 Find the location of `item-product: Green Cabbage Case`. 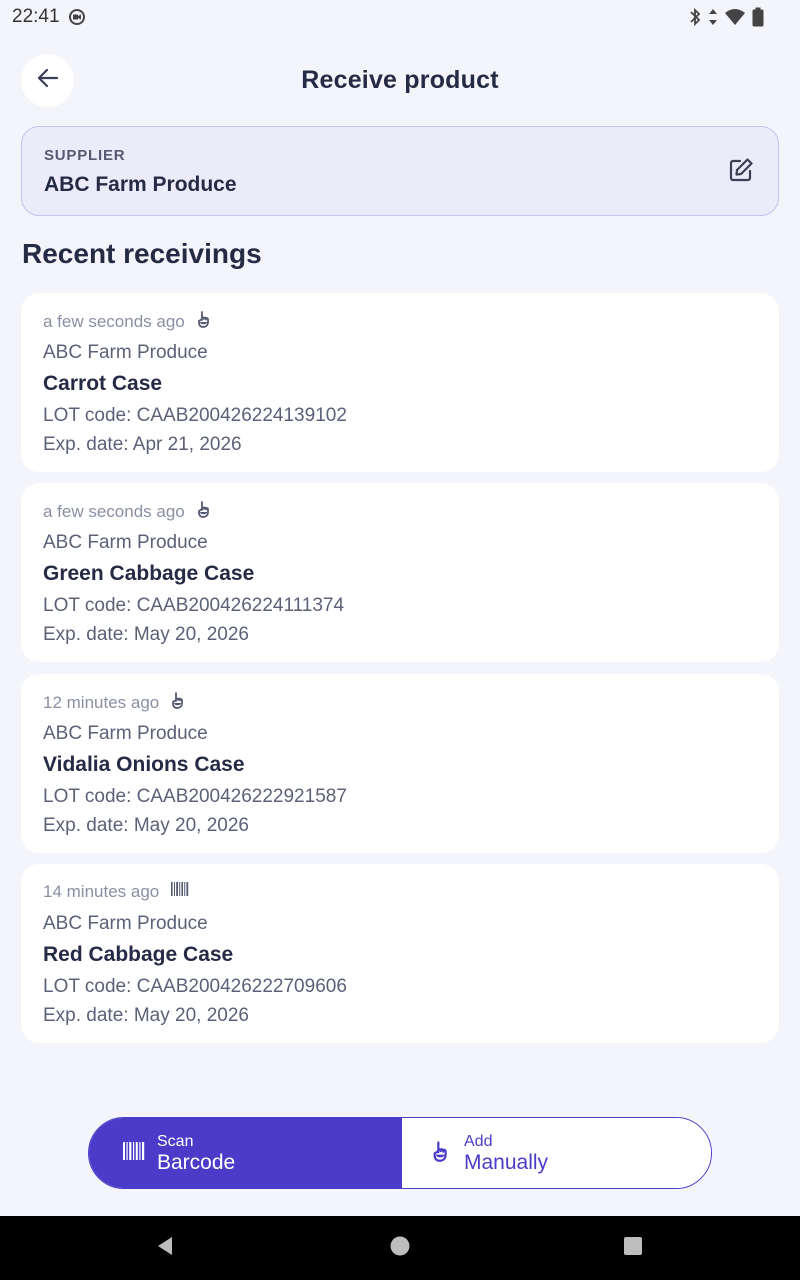

item-product: Green Cabbage Case is located at coordinates (149, 573).